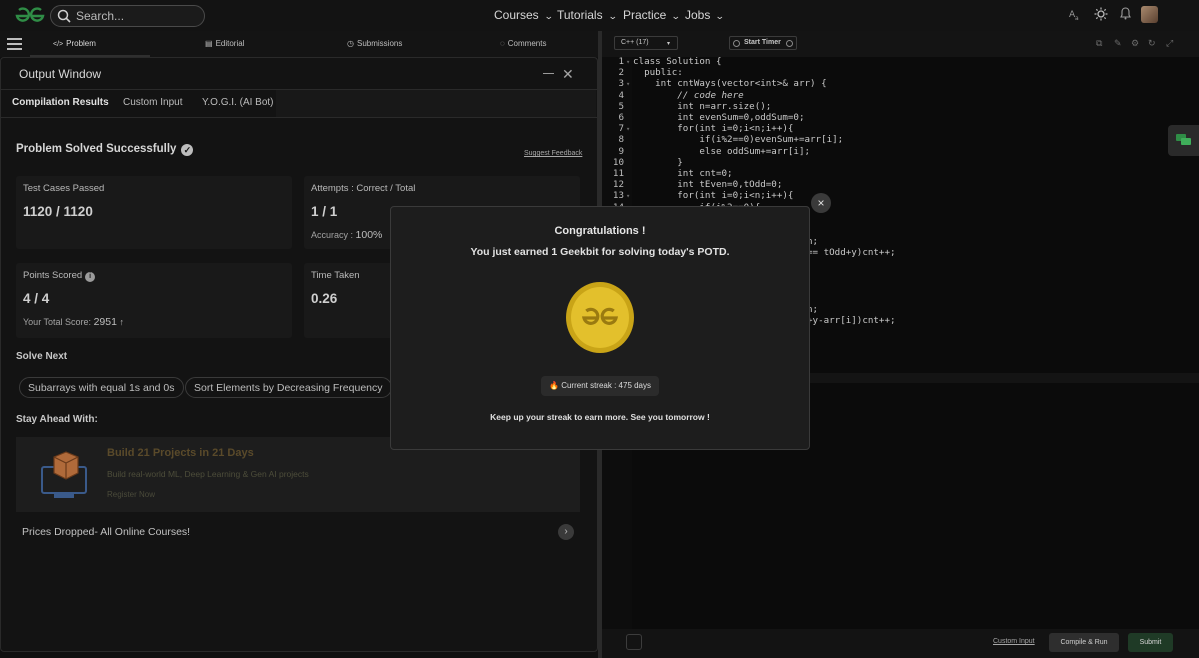 This screenshot has height=658, width=1199. I want to click on submit-button: Submit, so click(1150, 642).